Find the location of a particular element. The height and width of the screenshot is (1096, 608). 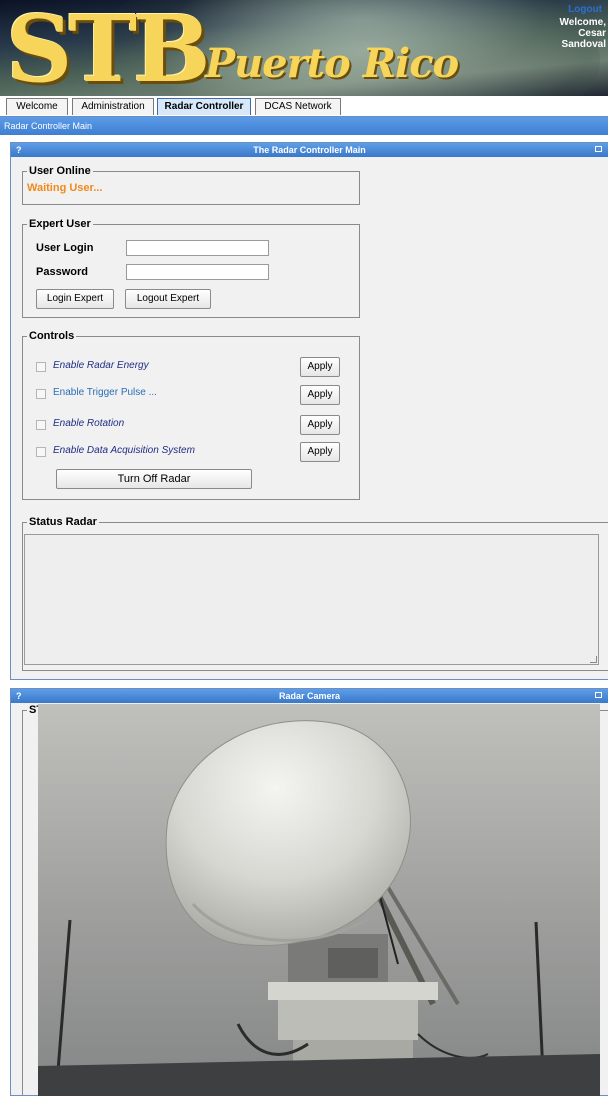

user-login-label: User Login is located at coordinates (65, 248).